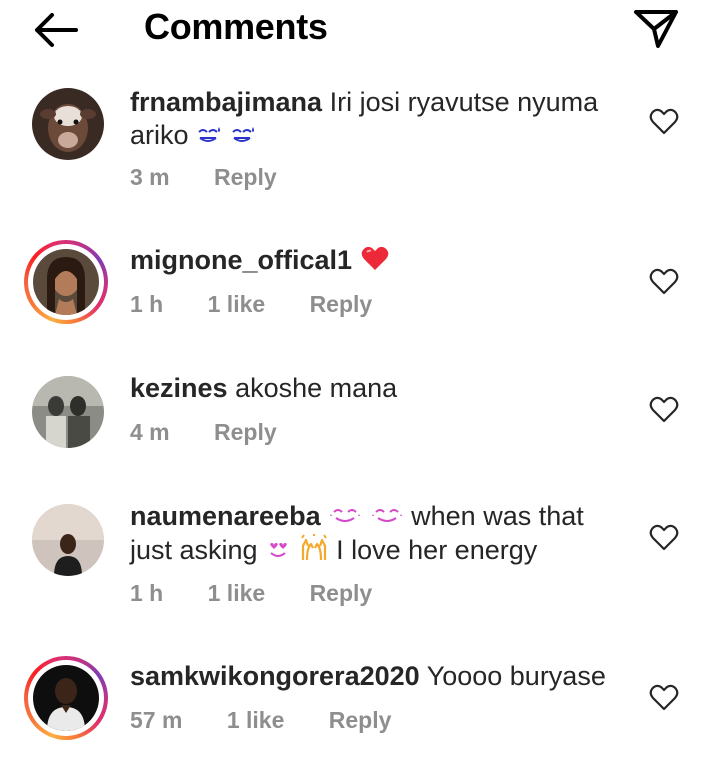  Describe the element at coordinates (437, 550) in the screenshot. I see `comment-body-end: I love her energy` at that location.